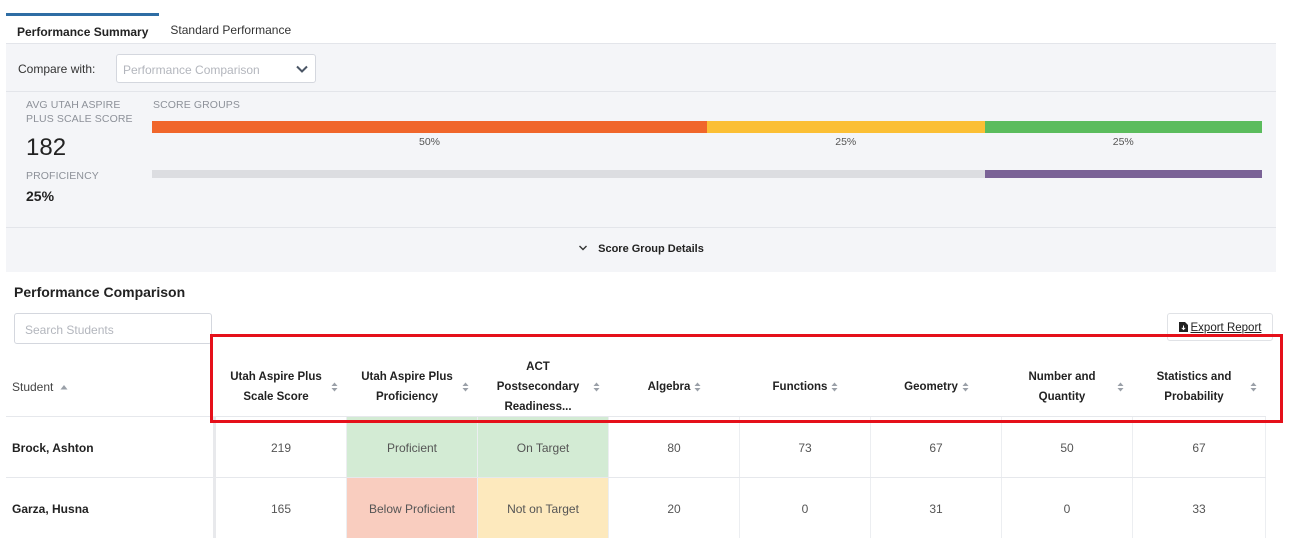  I want to click on column-header-0: Student, so click(111, 387).